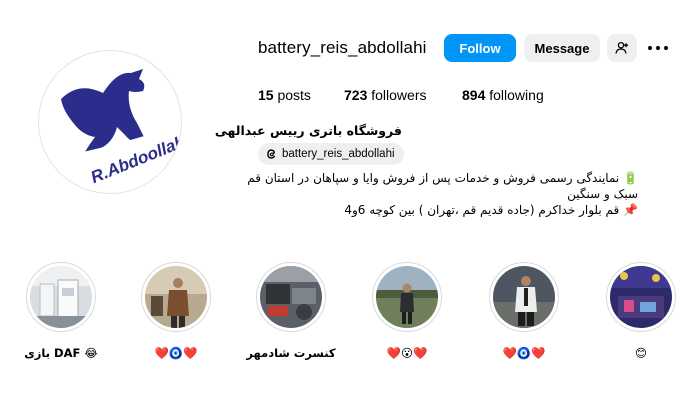  What do you see at coordinates (407, 353) in the screenshot?
I see `highlight-label: ❤️😮❤️` at bounding box center [407, 353].